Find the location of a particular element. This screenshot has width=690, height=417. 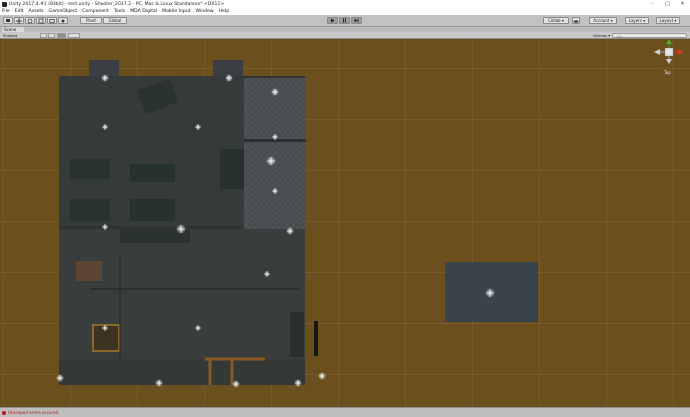

unity-logo-icon is located at coordinates (4, 4).